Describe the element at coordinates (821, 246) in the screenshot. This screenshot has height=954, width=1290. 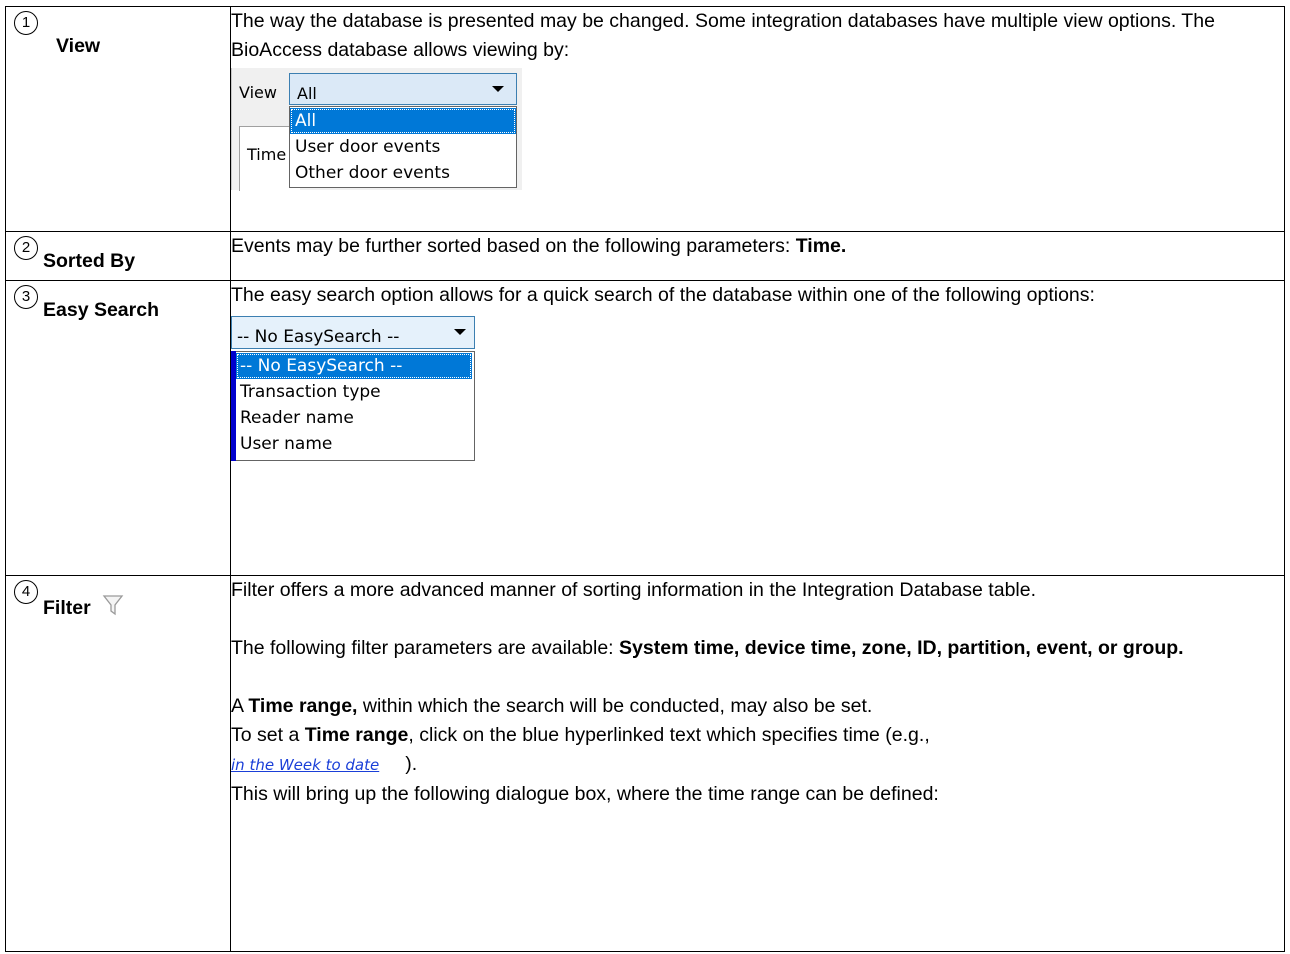
I see `description-bold: Time.` at that location.